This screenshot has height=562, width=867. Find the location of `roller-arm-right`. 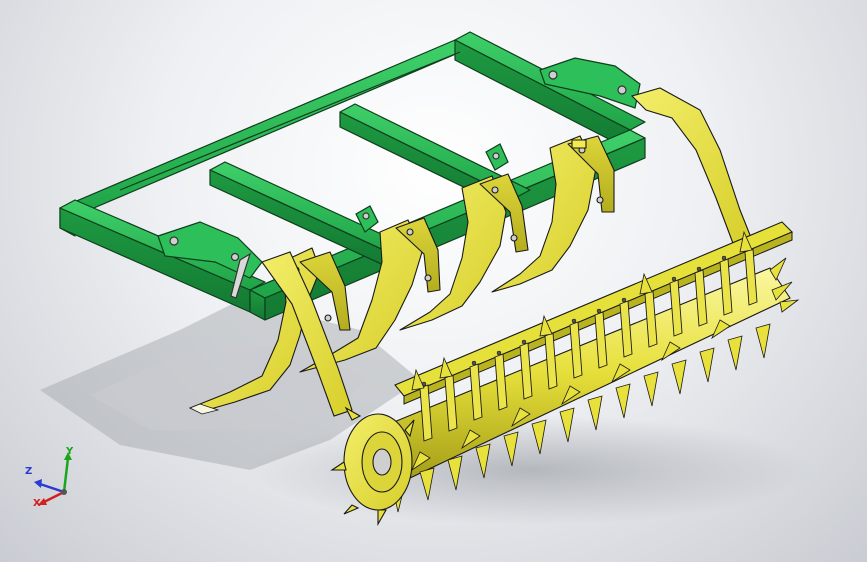

roller-arm-right is located at coordinates (691, 167).